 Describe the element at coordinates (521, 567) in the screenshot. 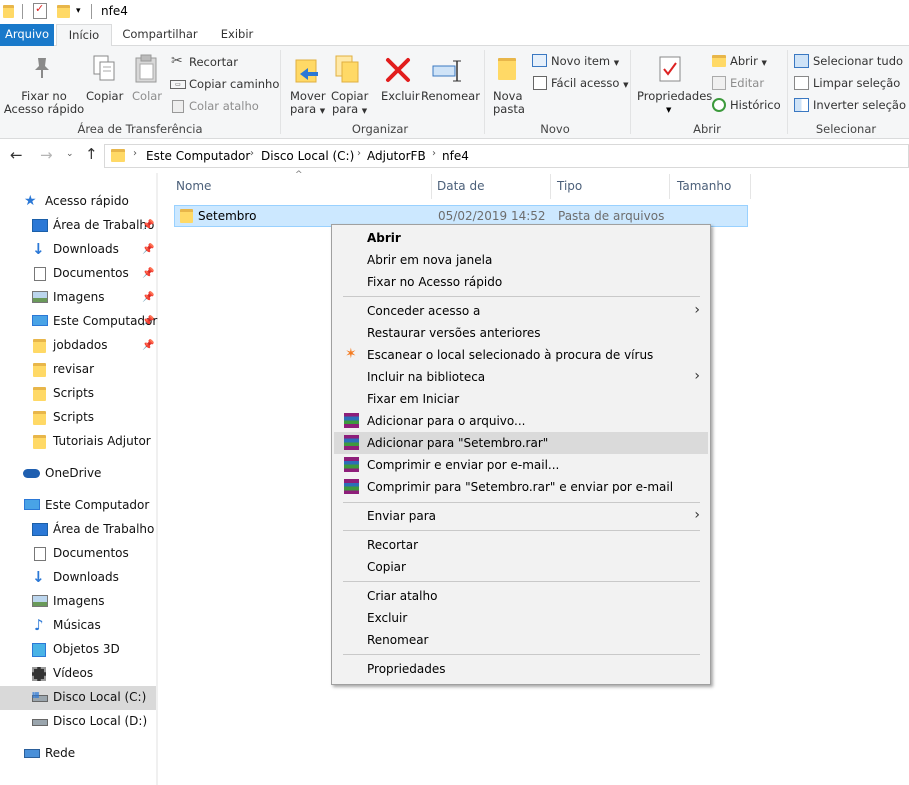

I see `menu-item-copy: Copiar` at that location.